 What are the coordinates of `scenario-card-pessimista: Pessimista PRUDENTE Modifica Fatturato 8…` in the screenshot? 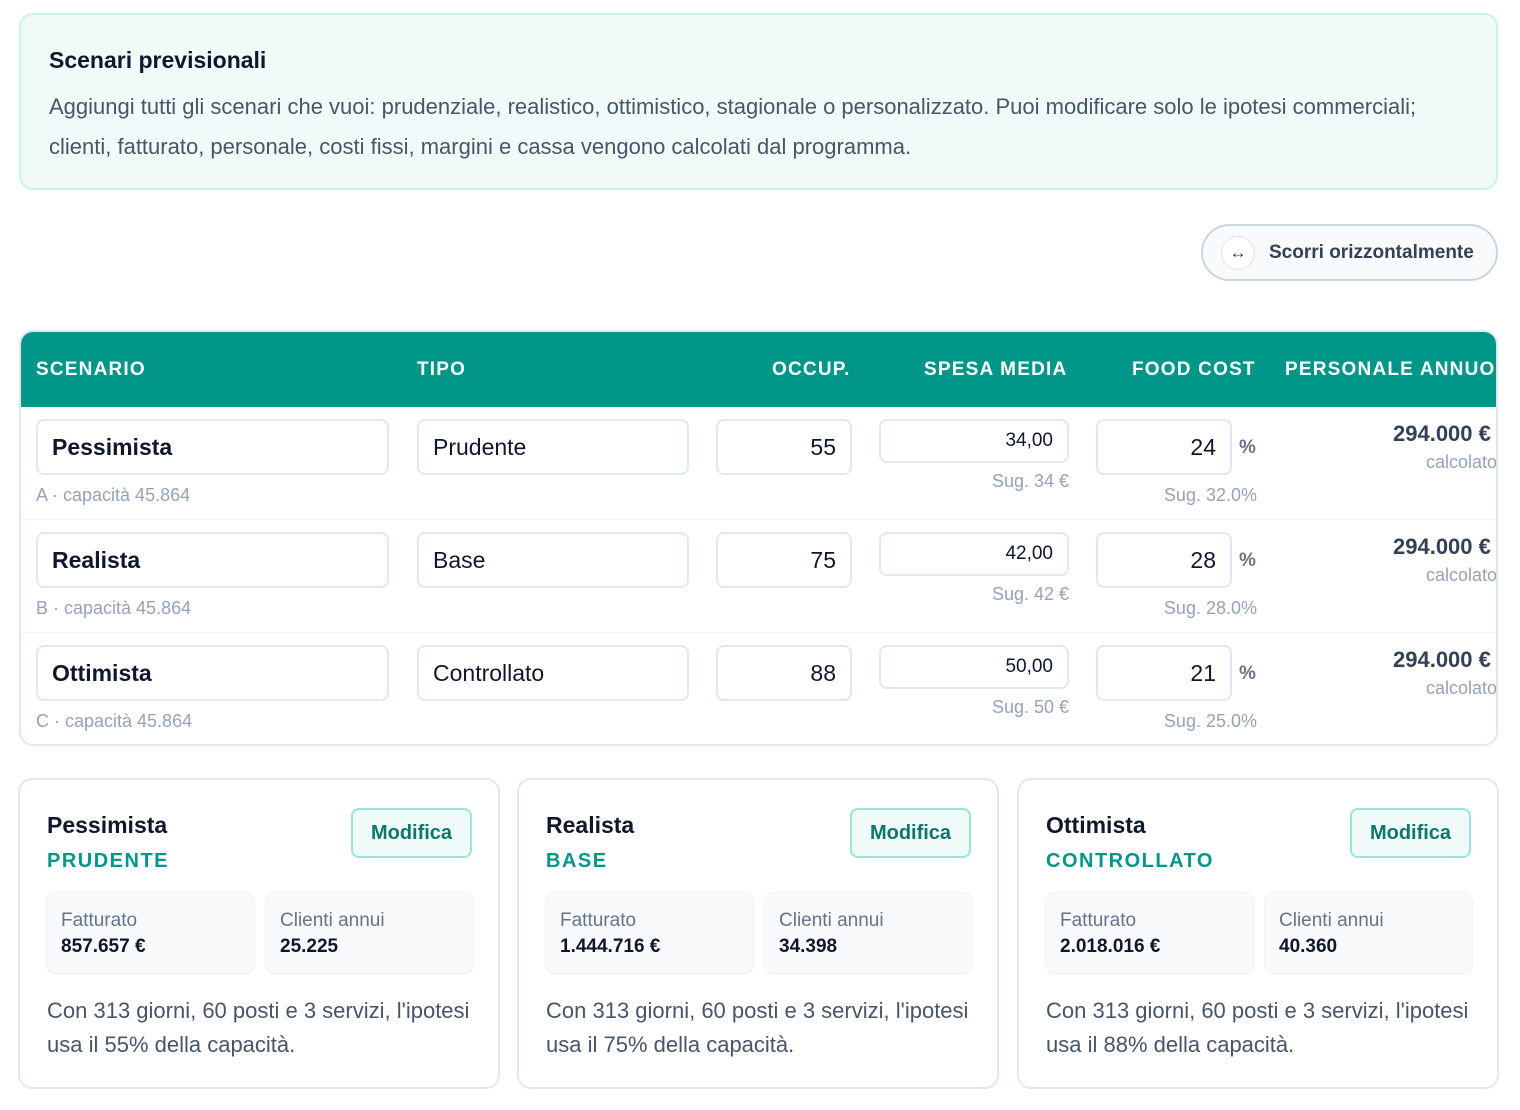 It's located at (259, 933).